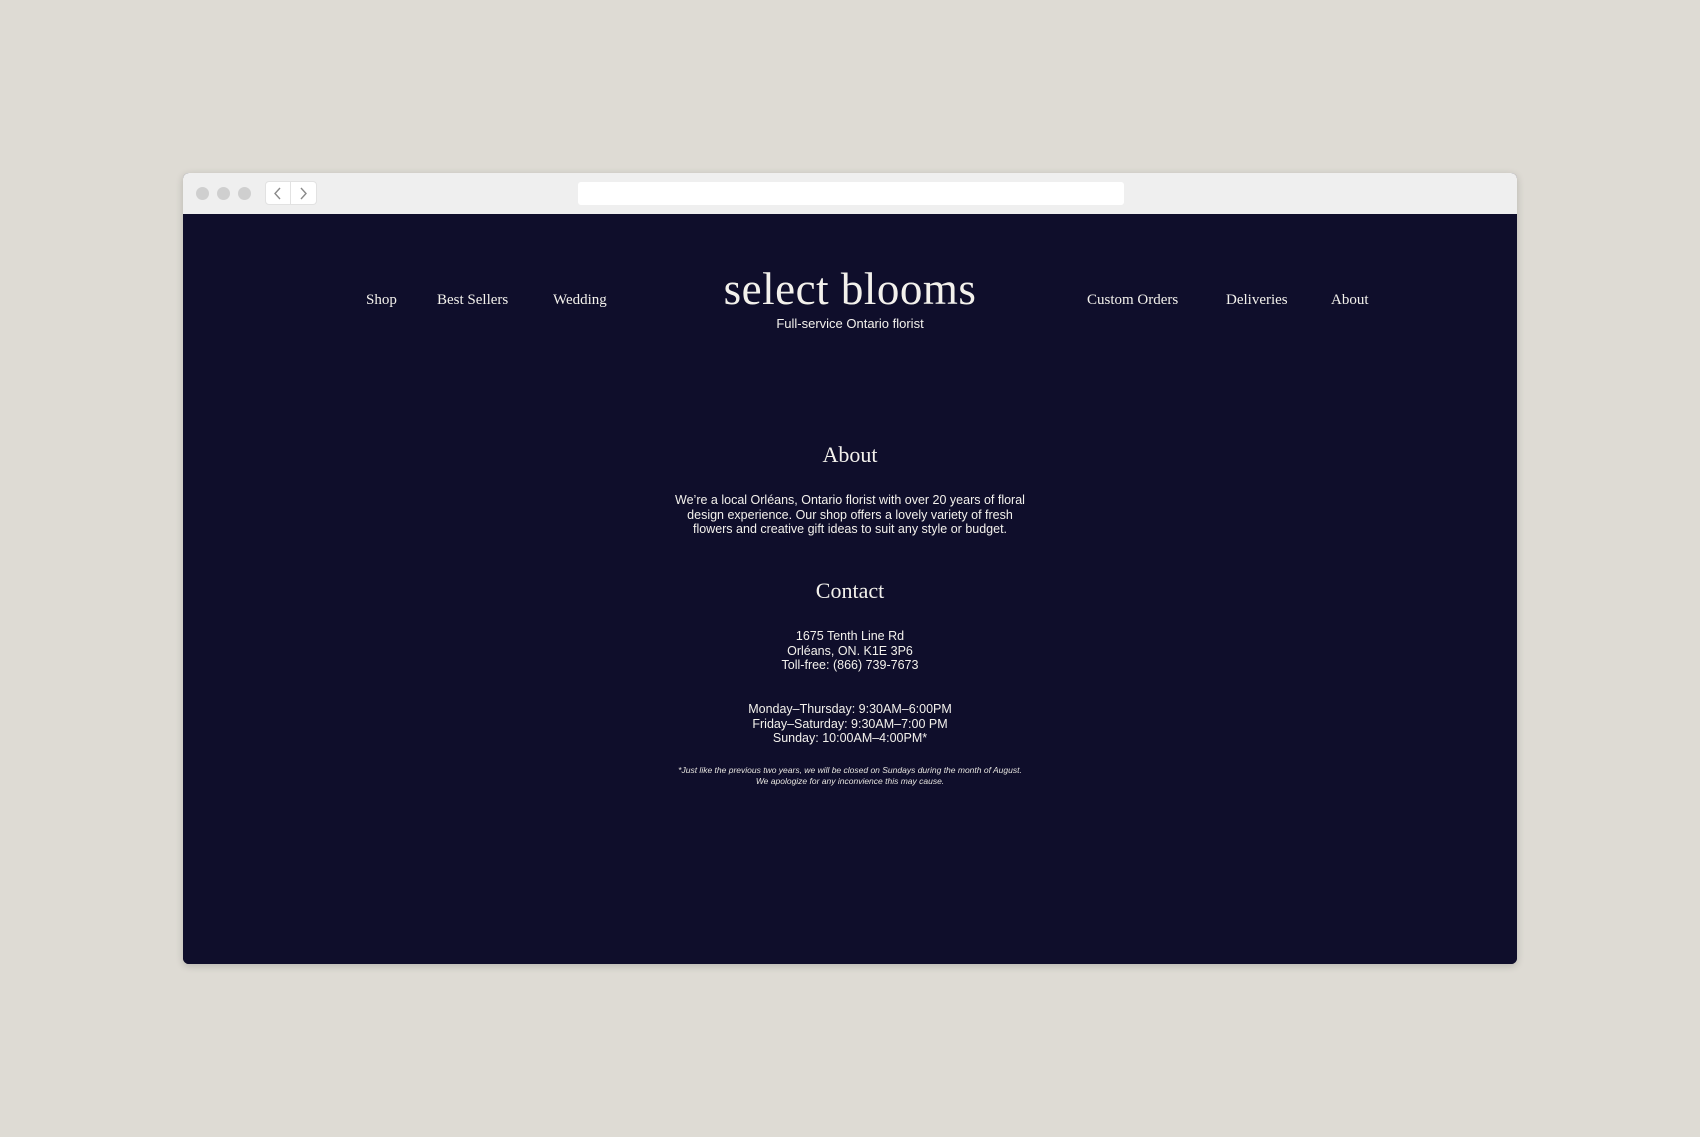 The width and height of the screenshot is (1700, 1137). I want to click on window-close-dot, so click(202, 193).